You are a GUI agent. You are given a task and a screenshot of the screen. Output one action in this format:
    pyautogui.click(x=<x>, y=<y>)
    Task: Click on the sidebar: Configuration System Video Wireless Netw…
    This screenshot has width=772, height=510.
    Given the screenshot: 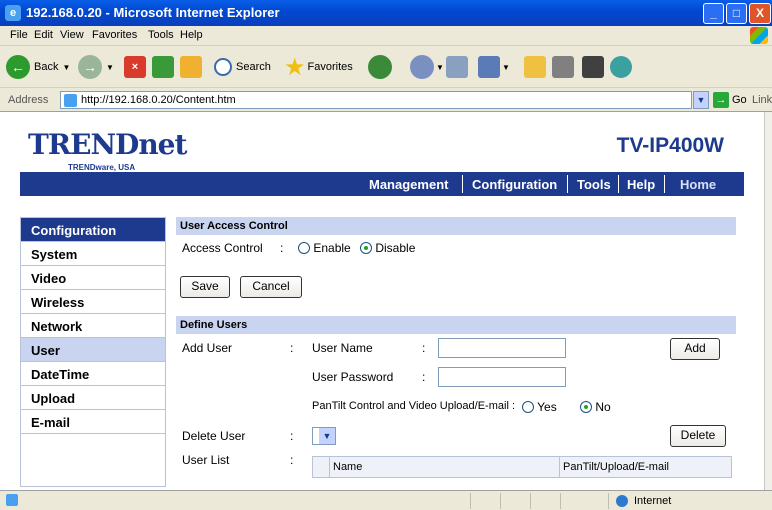 What is the action you would take?
    pyautogui.click(x=93, y=352)
    